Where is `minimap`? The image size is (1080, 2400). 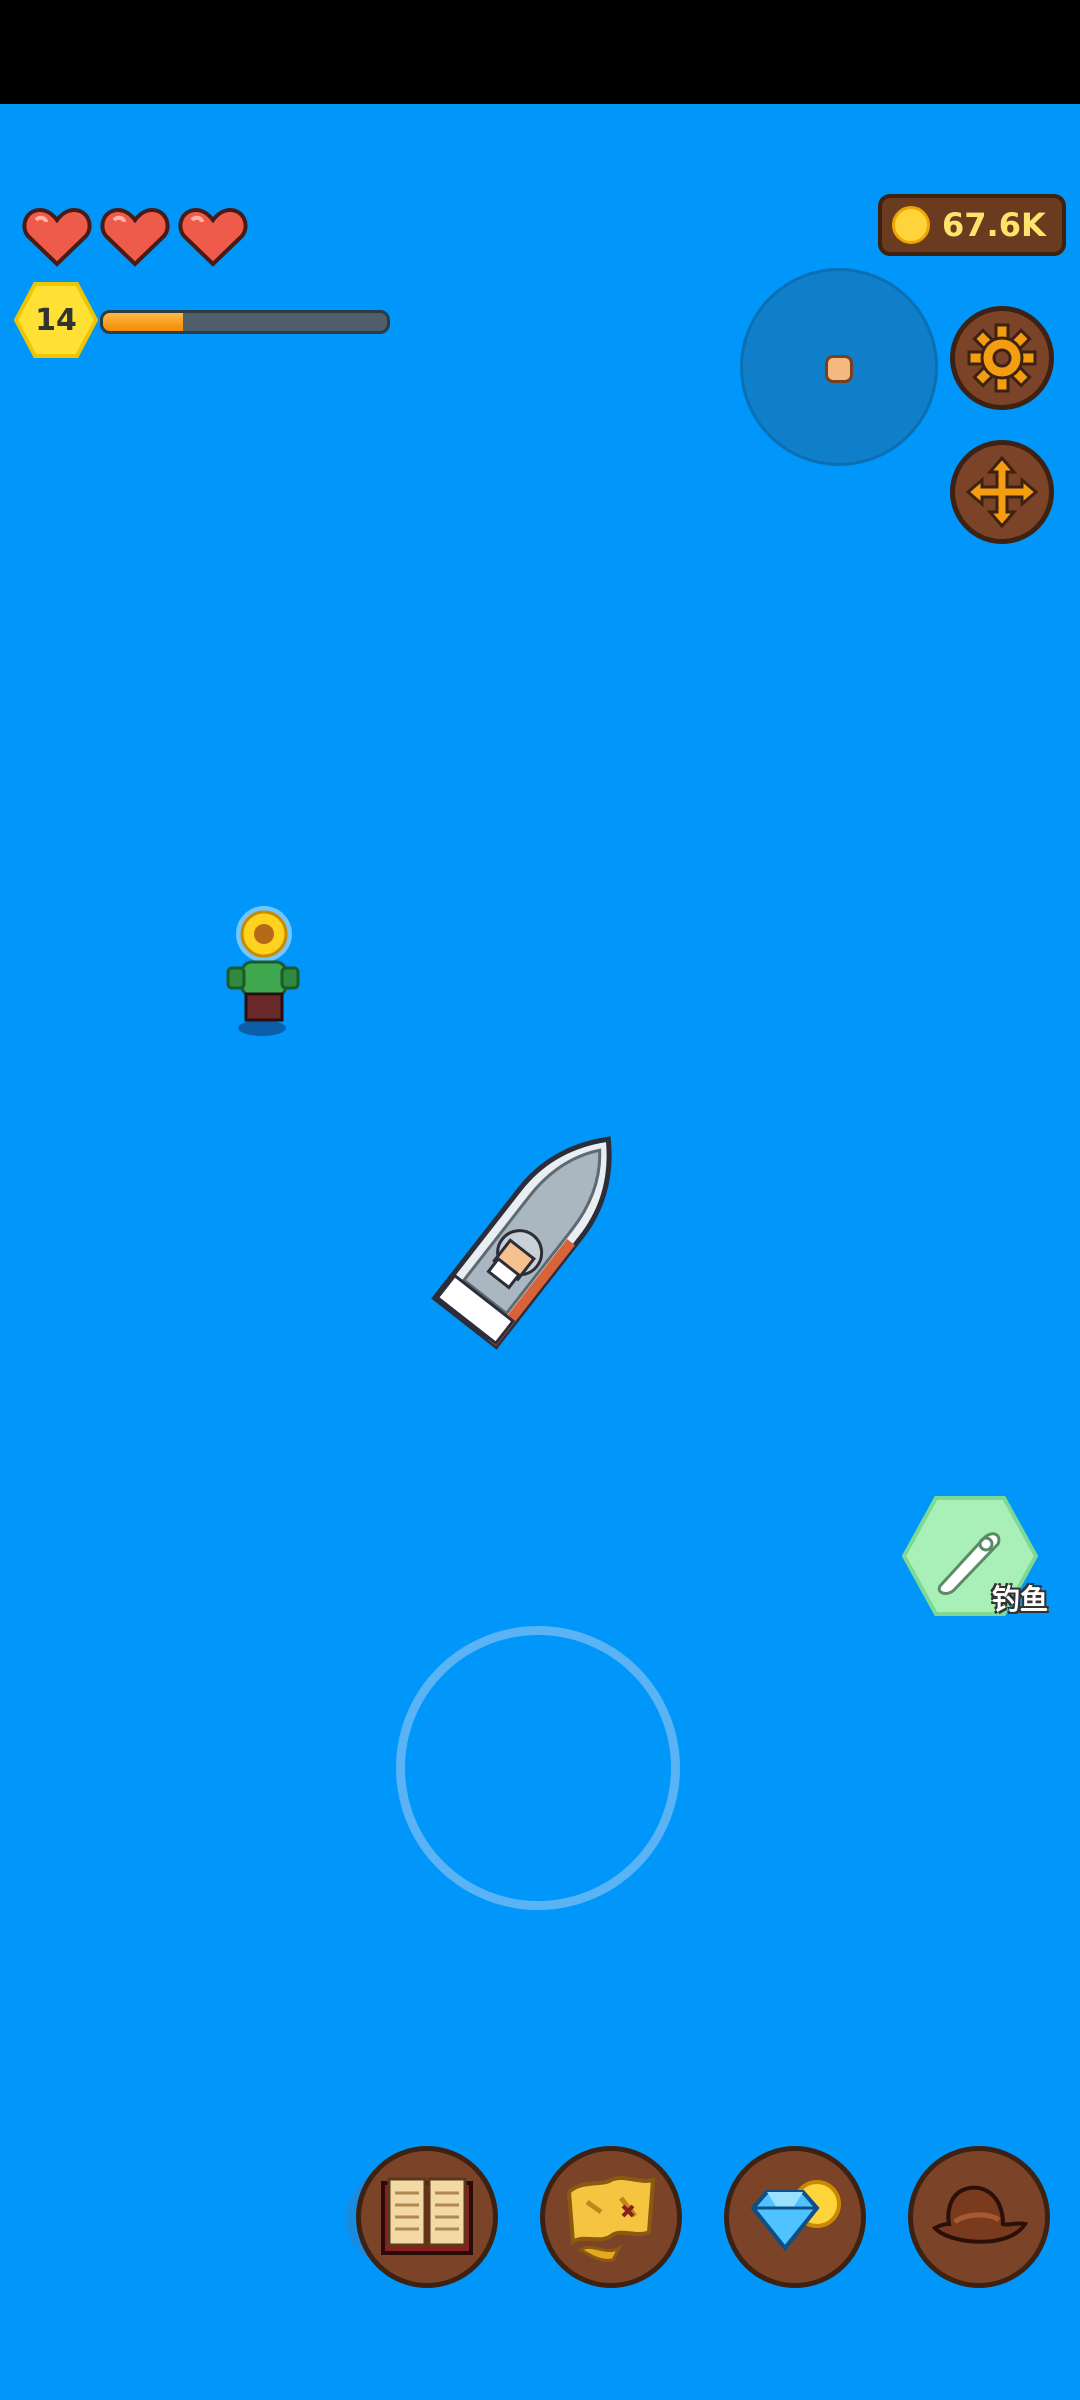 minimap is located at coordinates (839, 367).